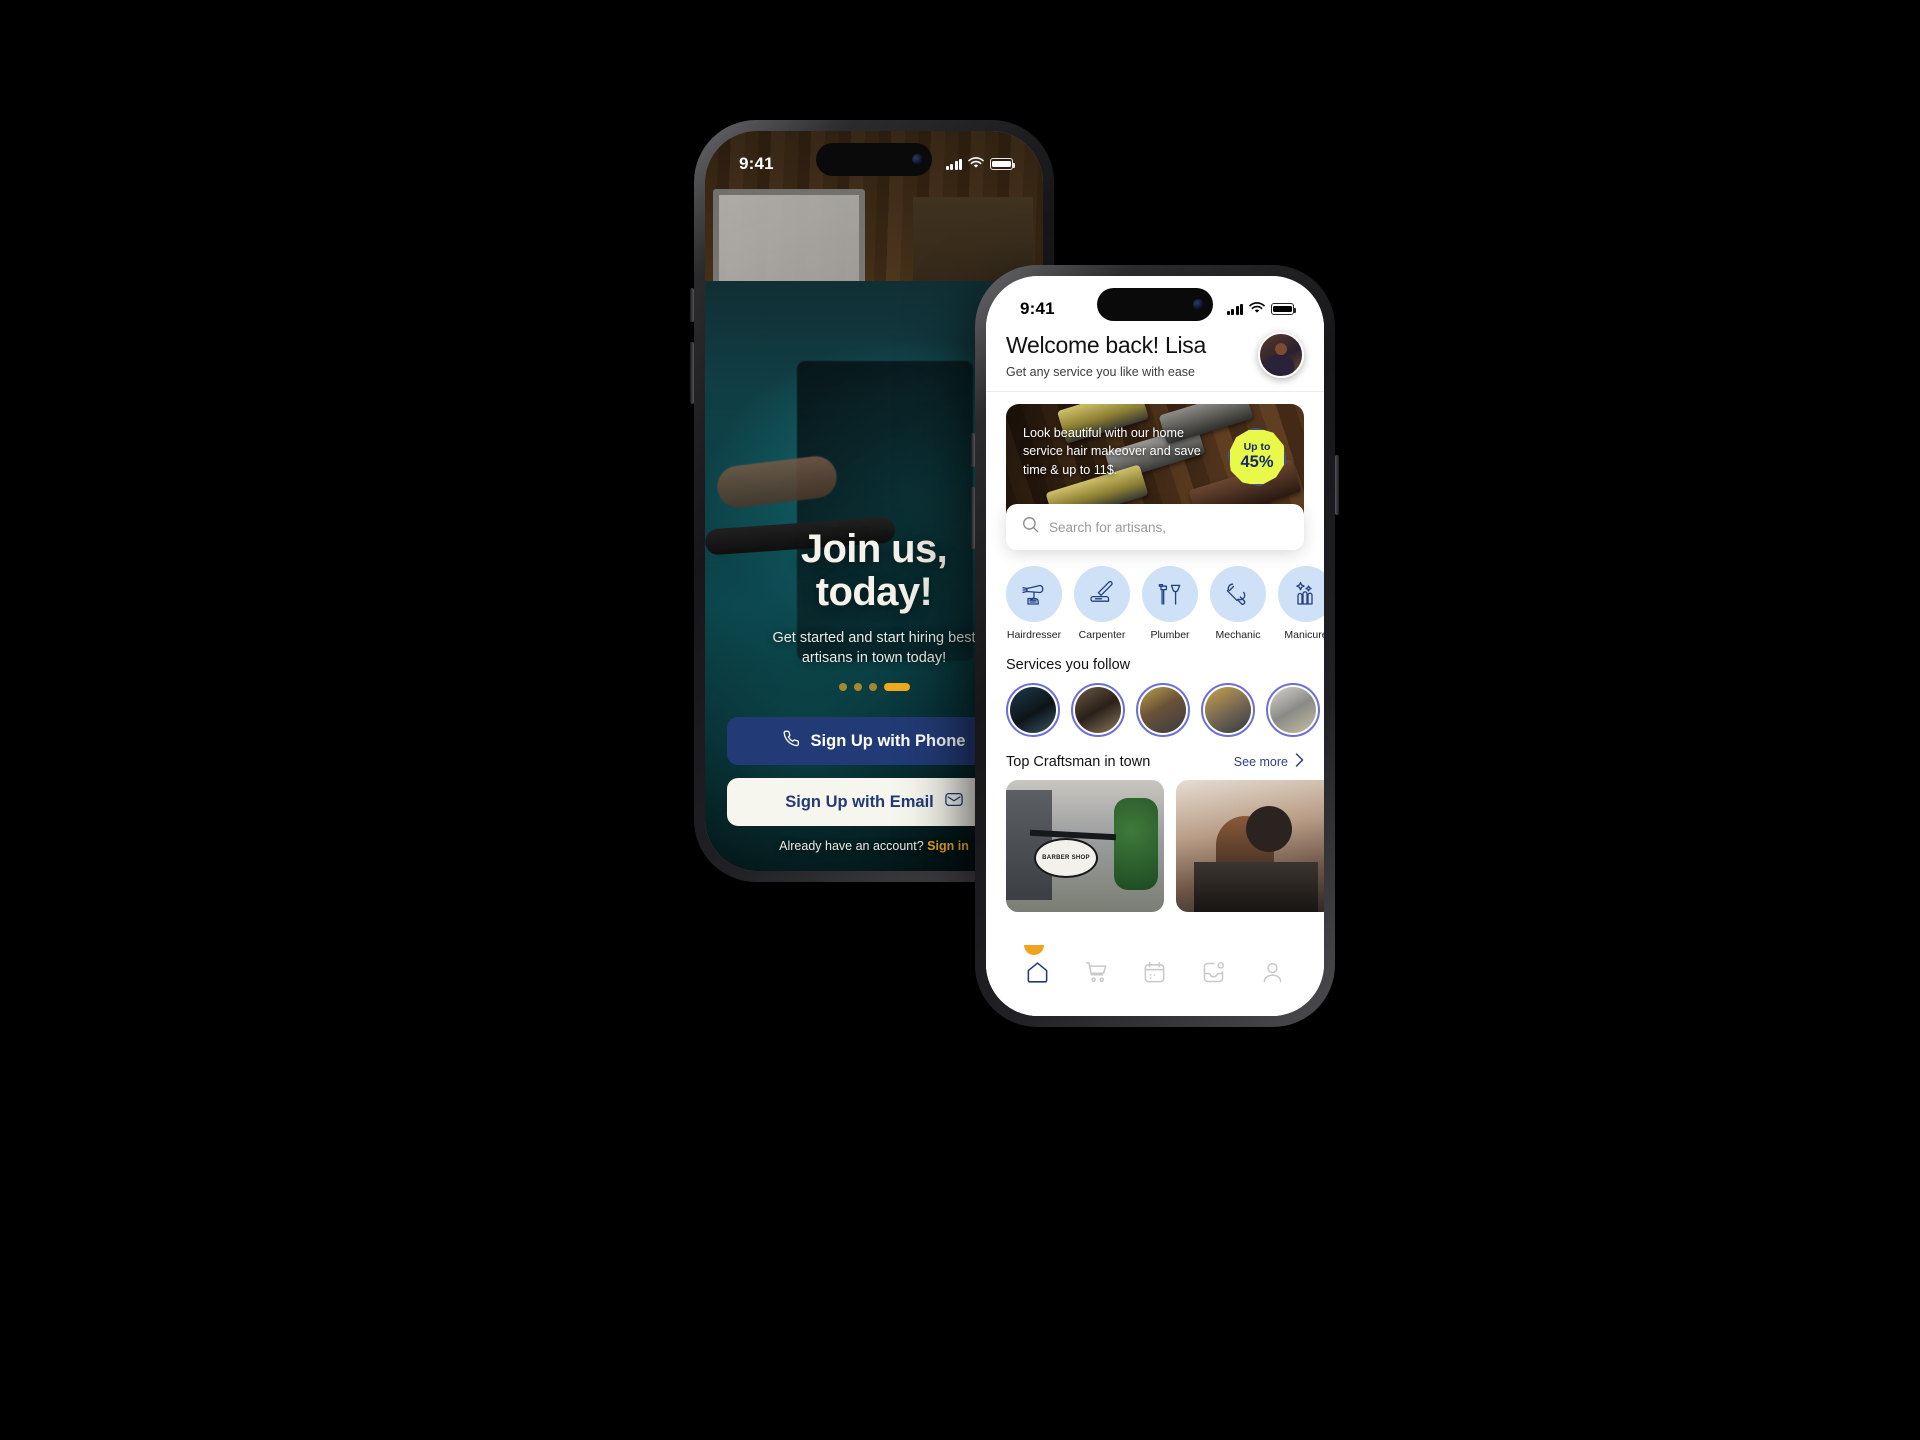  Describe the element at coordinates (1102, 635) in the screenshot. I see `category-label: Carpenter` at that location.